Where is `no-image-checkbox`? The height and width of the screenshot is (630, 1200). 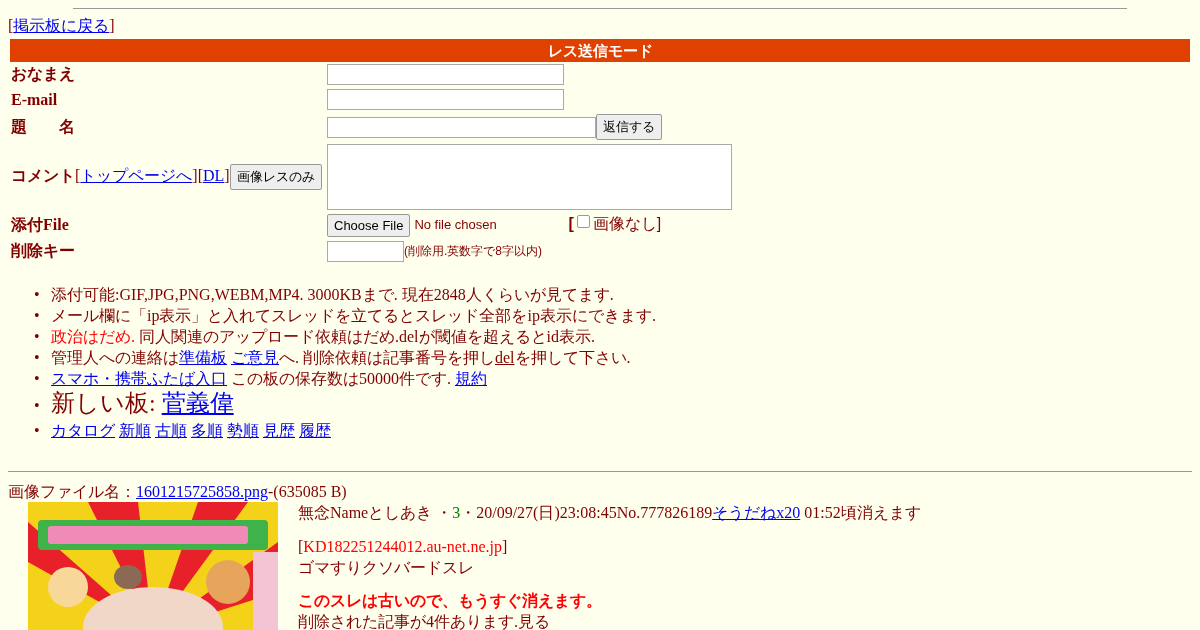 no-image-checkbox is located at coordinates (583, 222).